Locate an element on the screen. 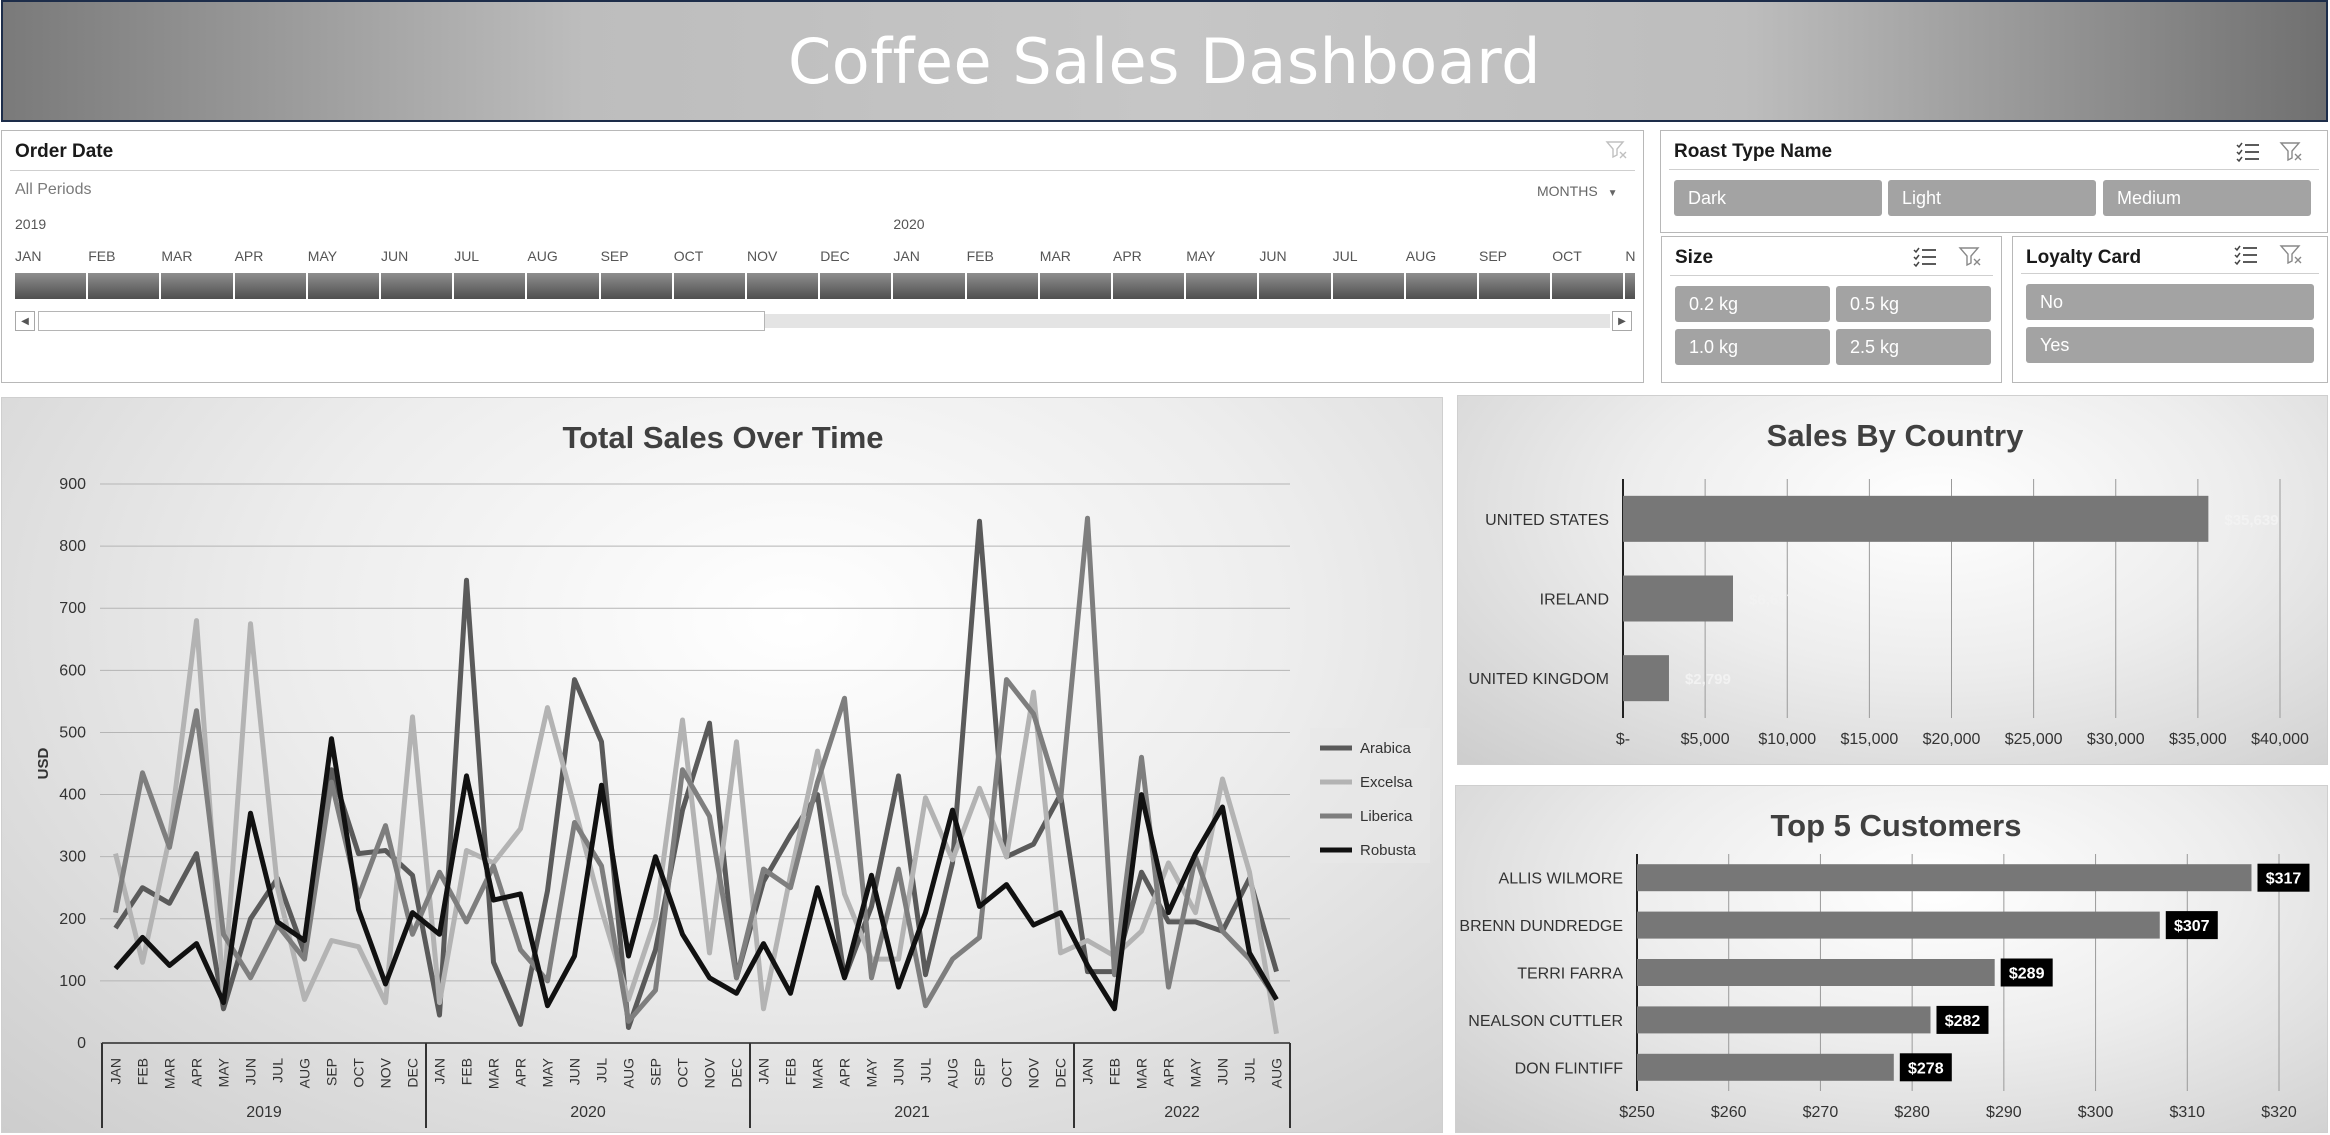  scroll-left-arrow-icon: ◀ is located at coordinates (25, 321).